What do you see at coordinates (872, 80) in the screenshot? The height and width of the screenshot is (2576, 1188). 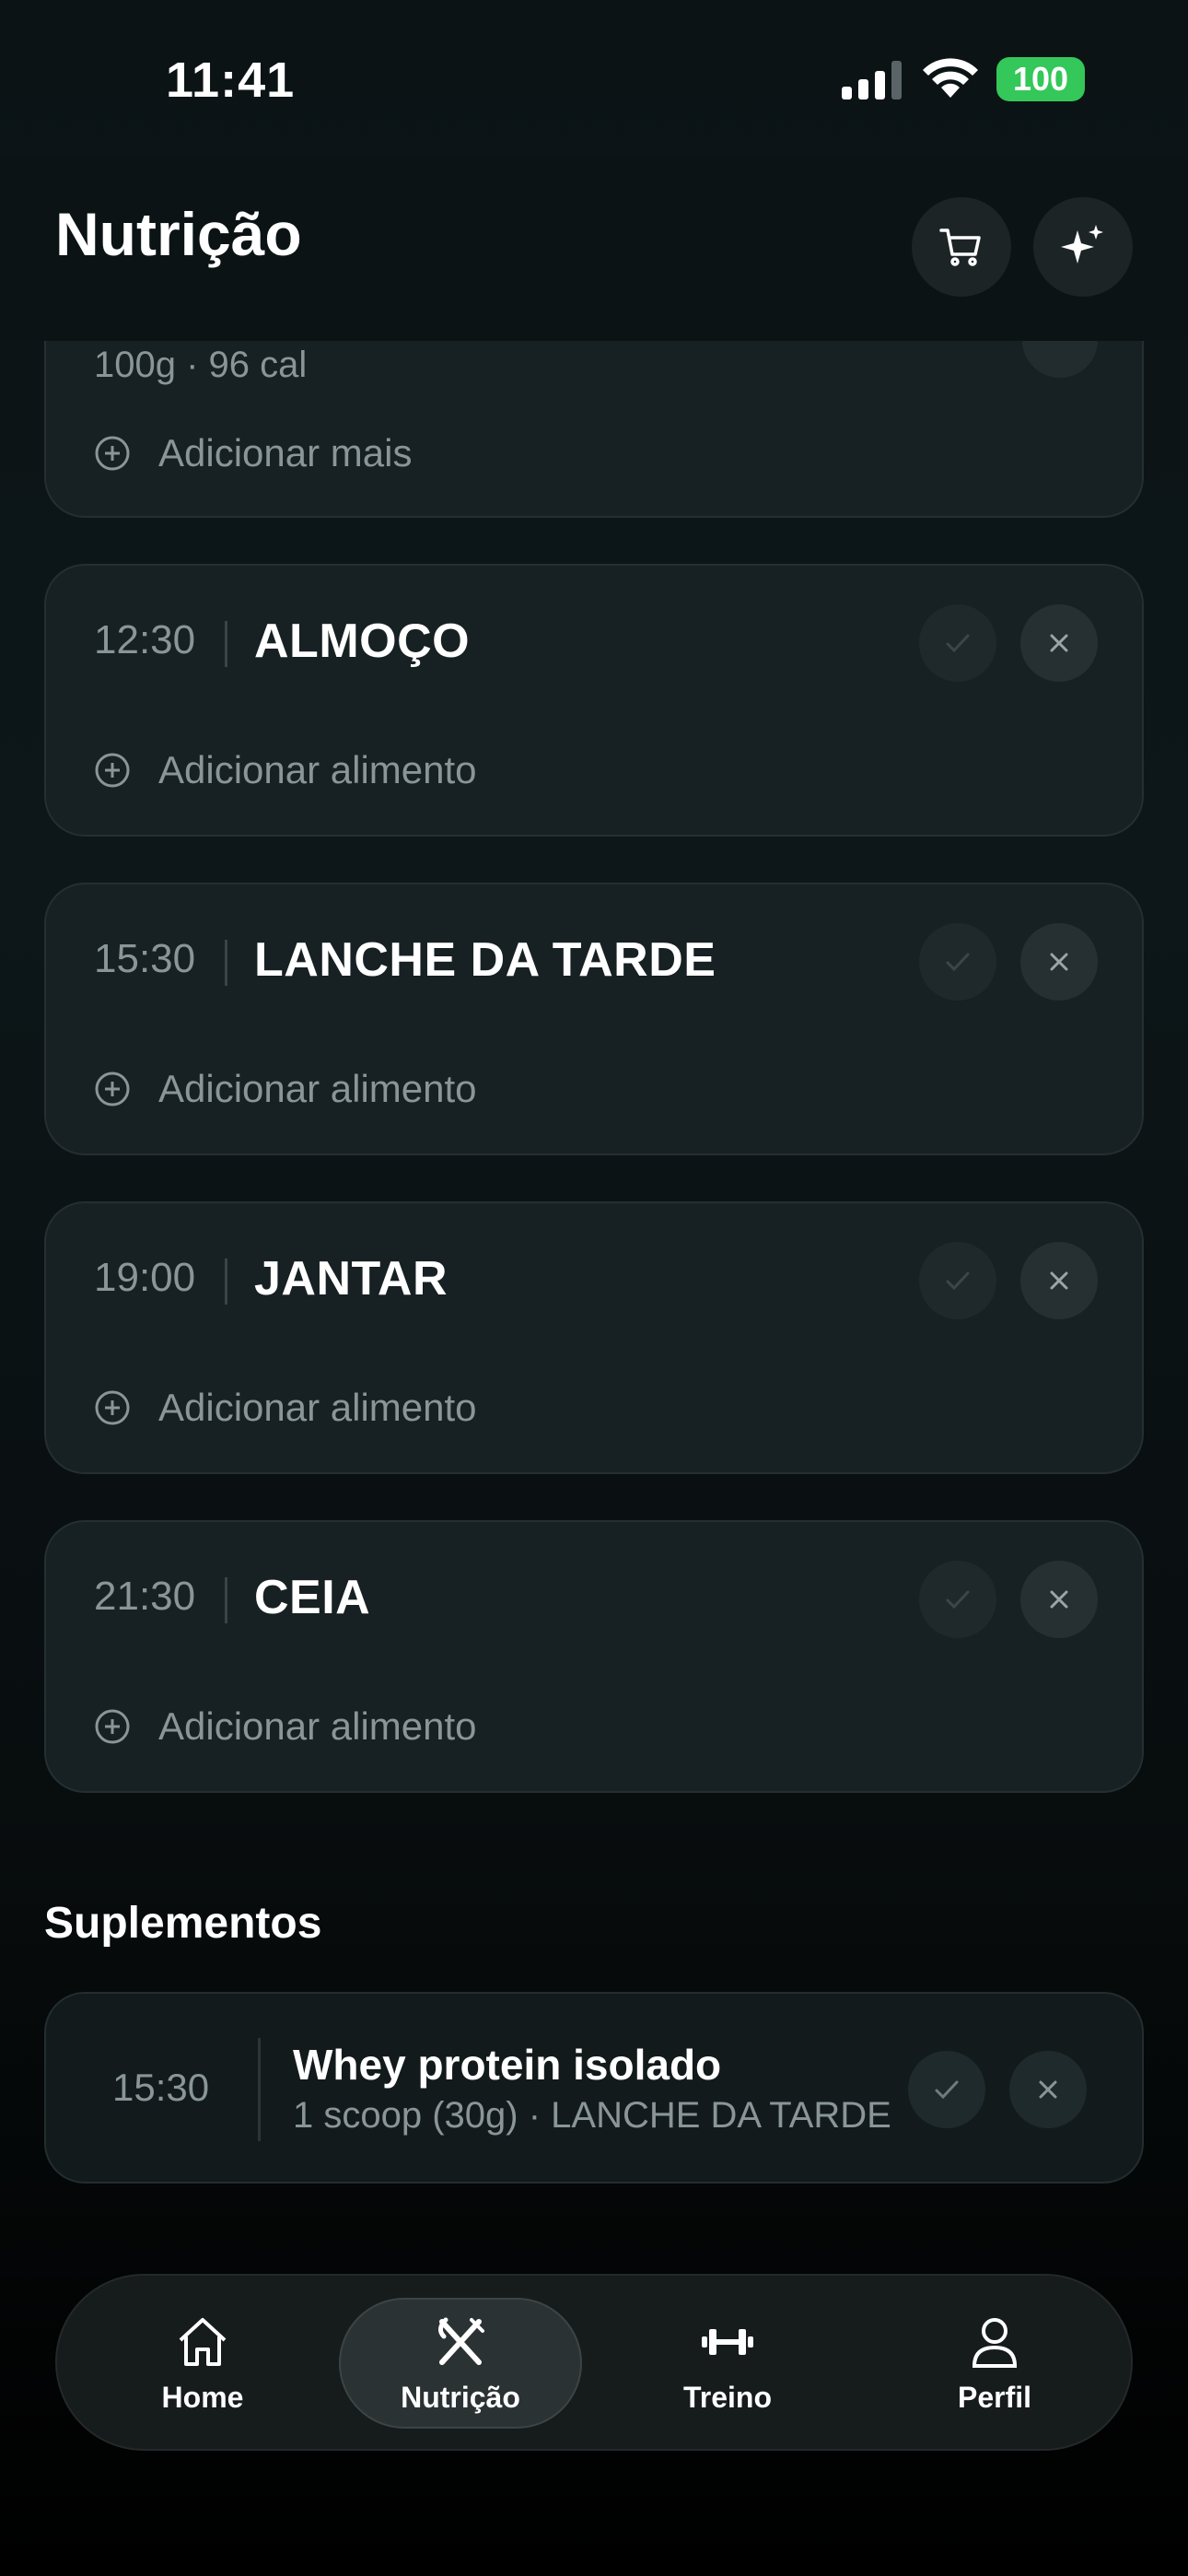 I see `cellular-signal-icon` at bounding box center [872, 80].